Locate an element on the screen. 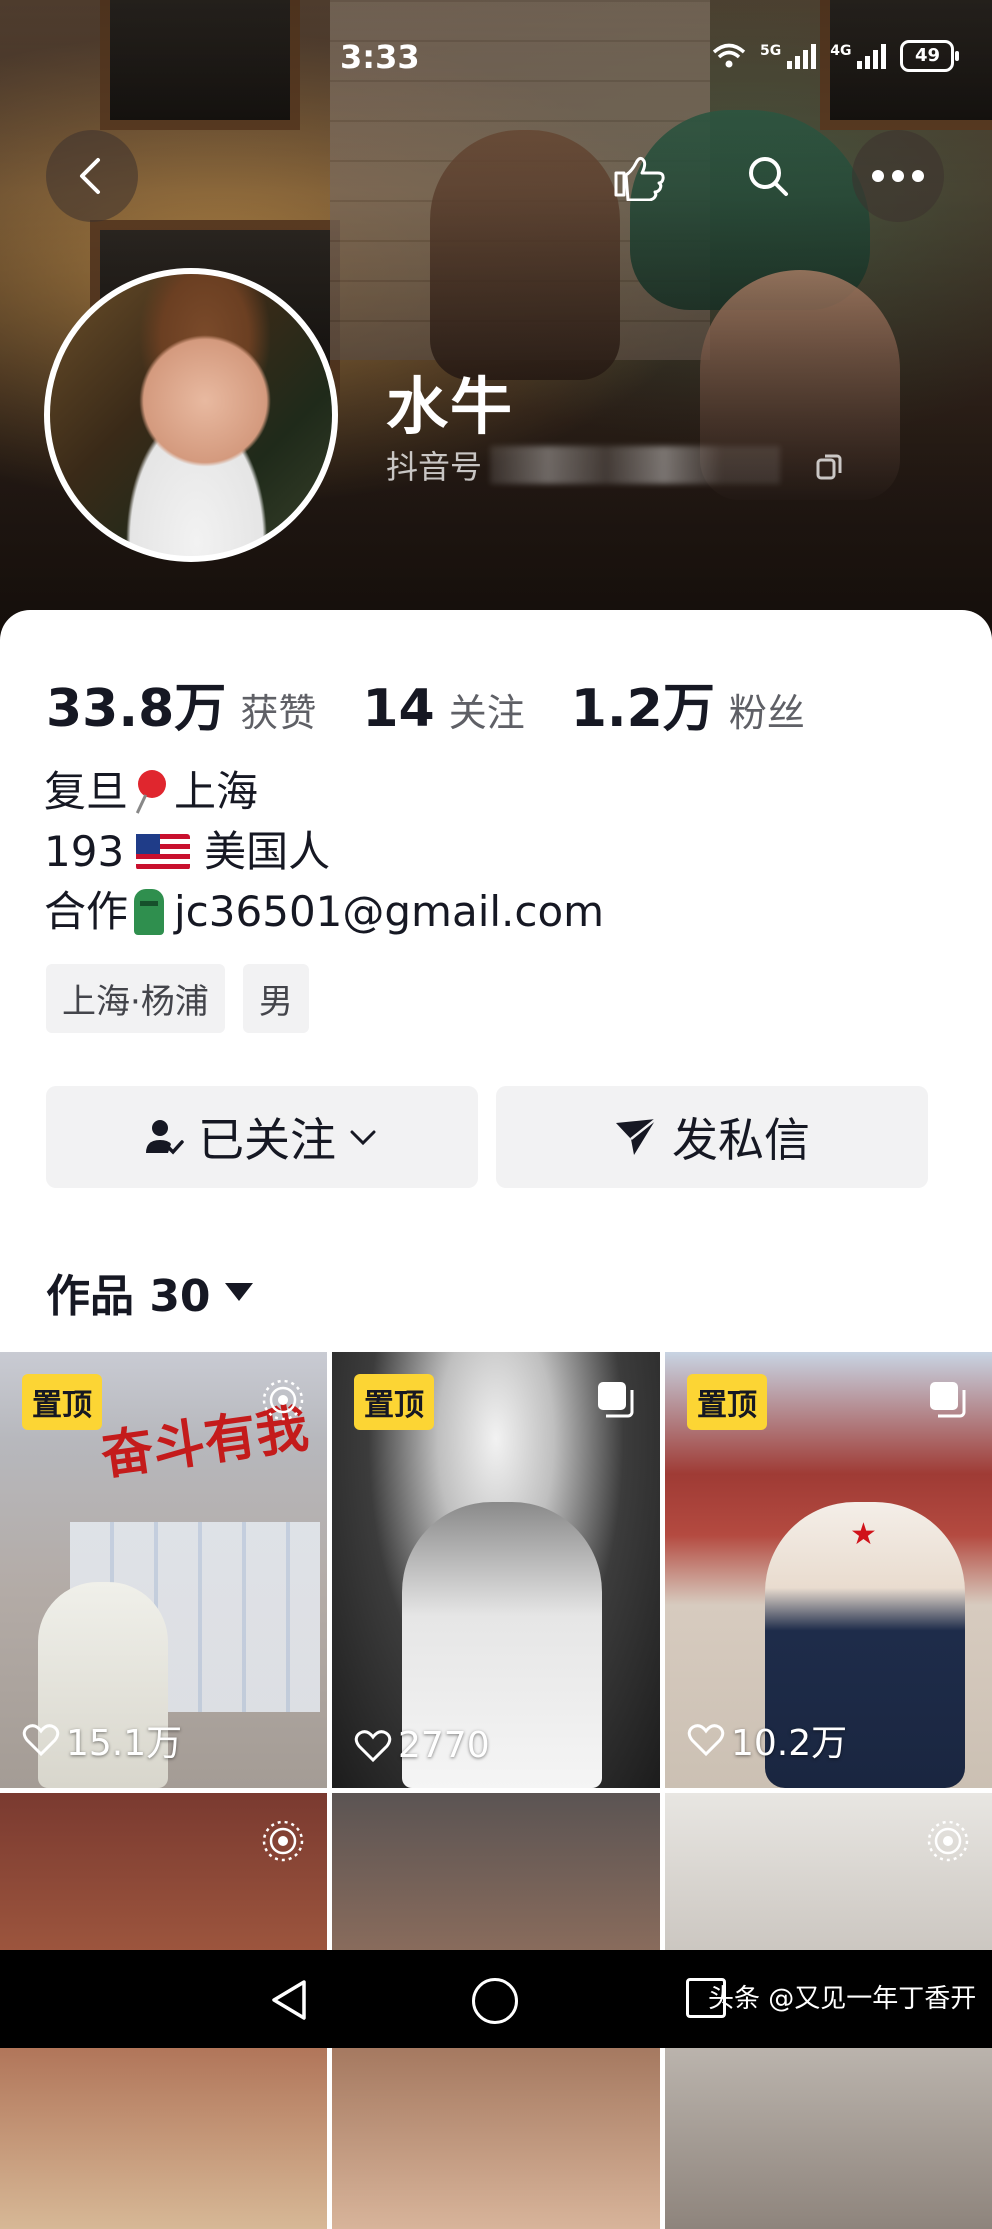  profile-tags: 上海·杨浦 男 is located at coordinates (177, 998).